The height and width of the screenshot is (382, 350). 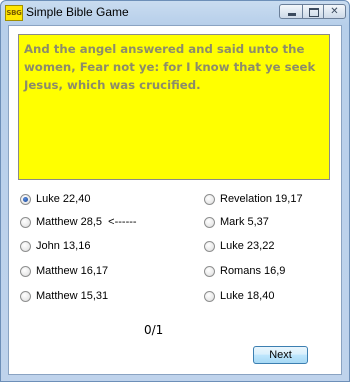 I want to click on answer-option-label: Revelation 19,17, so click(x=261, y=199).